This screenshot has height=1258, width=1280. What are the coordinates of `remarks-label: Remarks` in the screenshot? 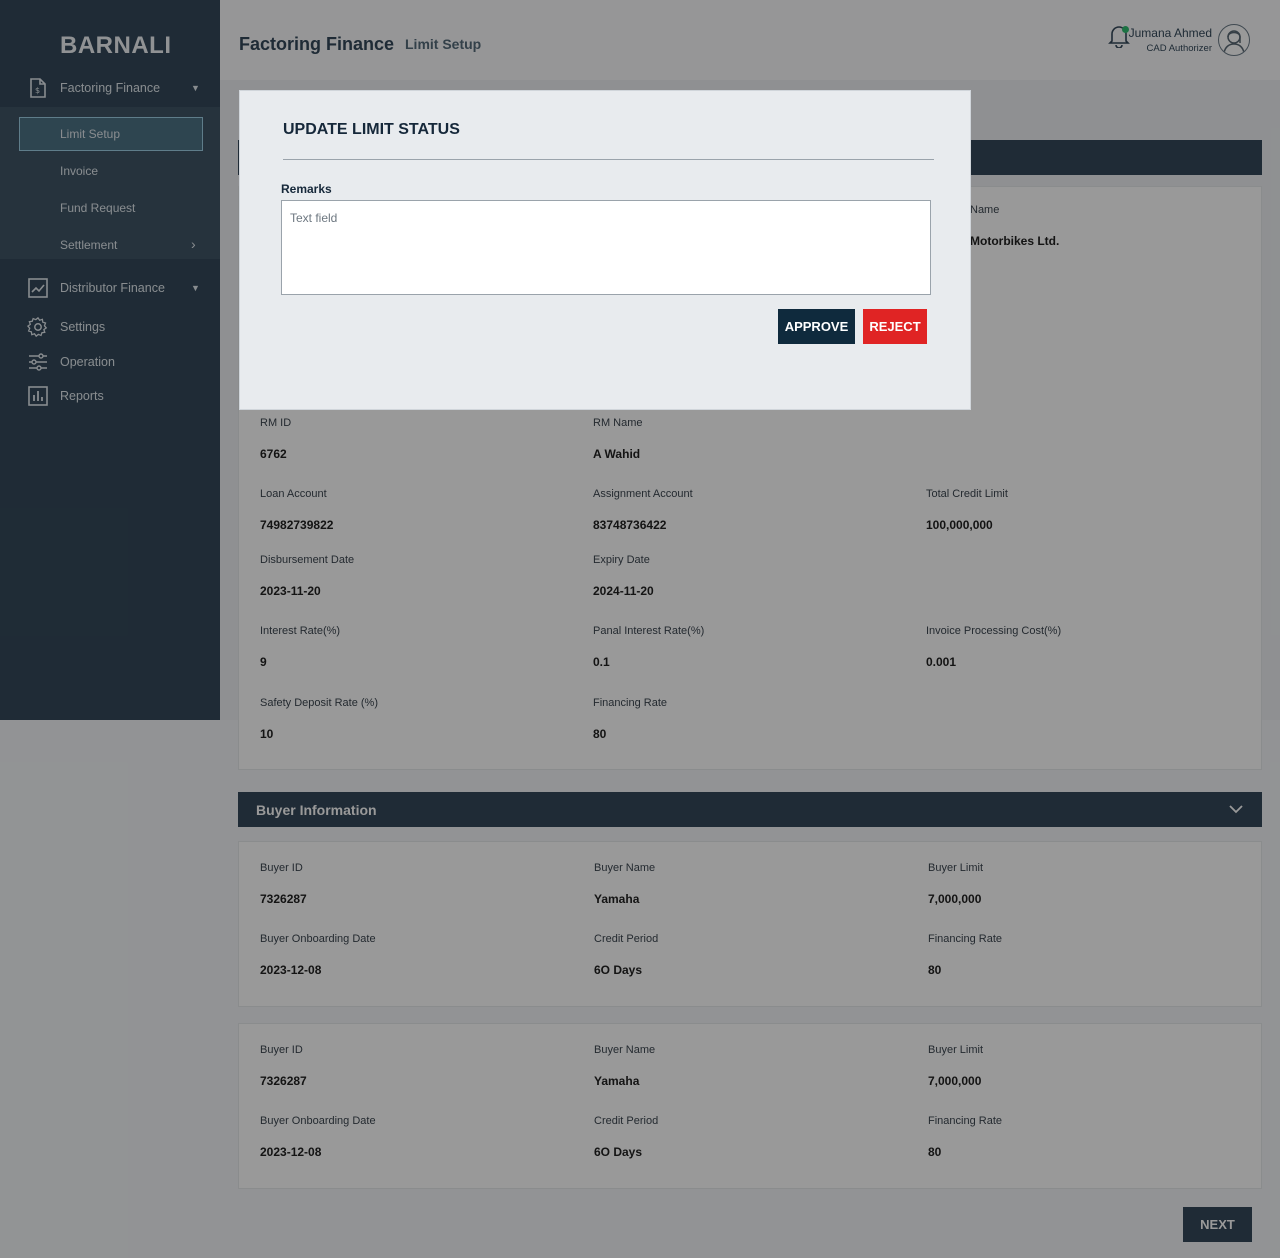 It's located at (306, 189).